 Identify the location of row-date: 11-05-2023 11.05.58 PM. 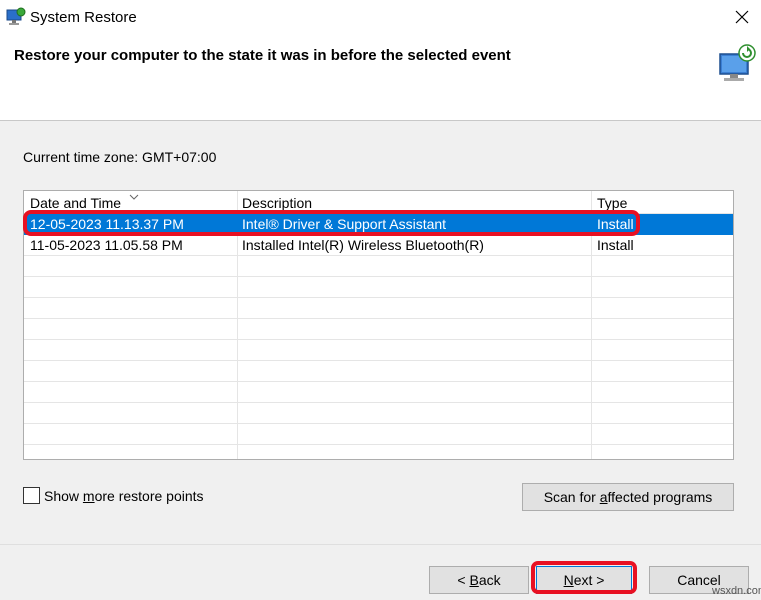
(106, 245).